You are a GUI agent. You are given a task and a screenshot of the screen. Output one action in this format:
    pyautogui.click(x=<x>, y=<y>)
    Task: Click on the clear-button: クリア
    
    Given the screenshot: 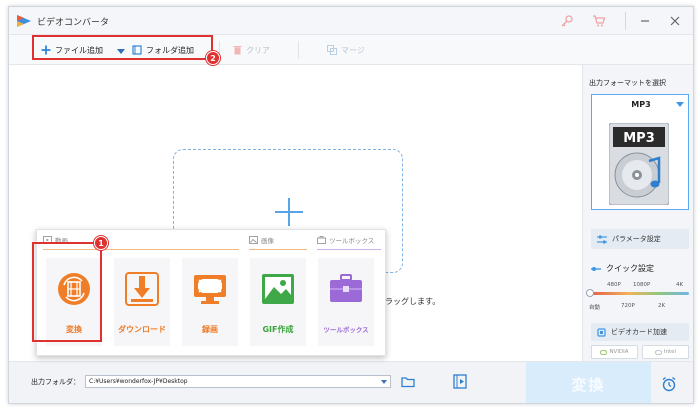 What is the action you would take?
    pyautogui.click(x=251, y=50)
    